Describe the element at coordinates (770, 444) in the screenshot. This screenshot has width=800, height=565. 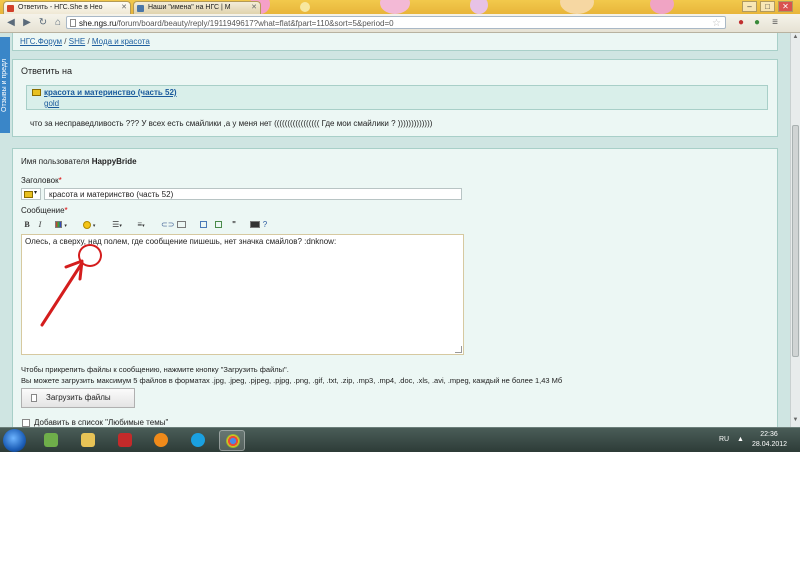
I see `clock-date: 28.04.2012` at that location.